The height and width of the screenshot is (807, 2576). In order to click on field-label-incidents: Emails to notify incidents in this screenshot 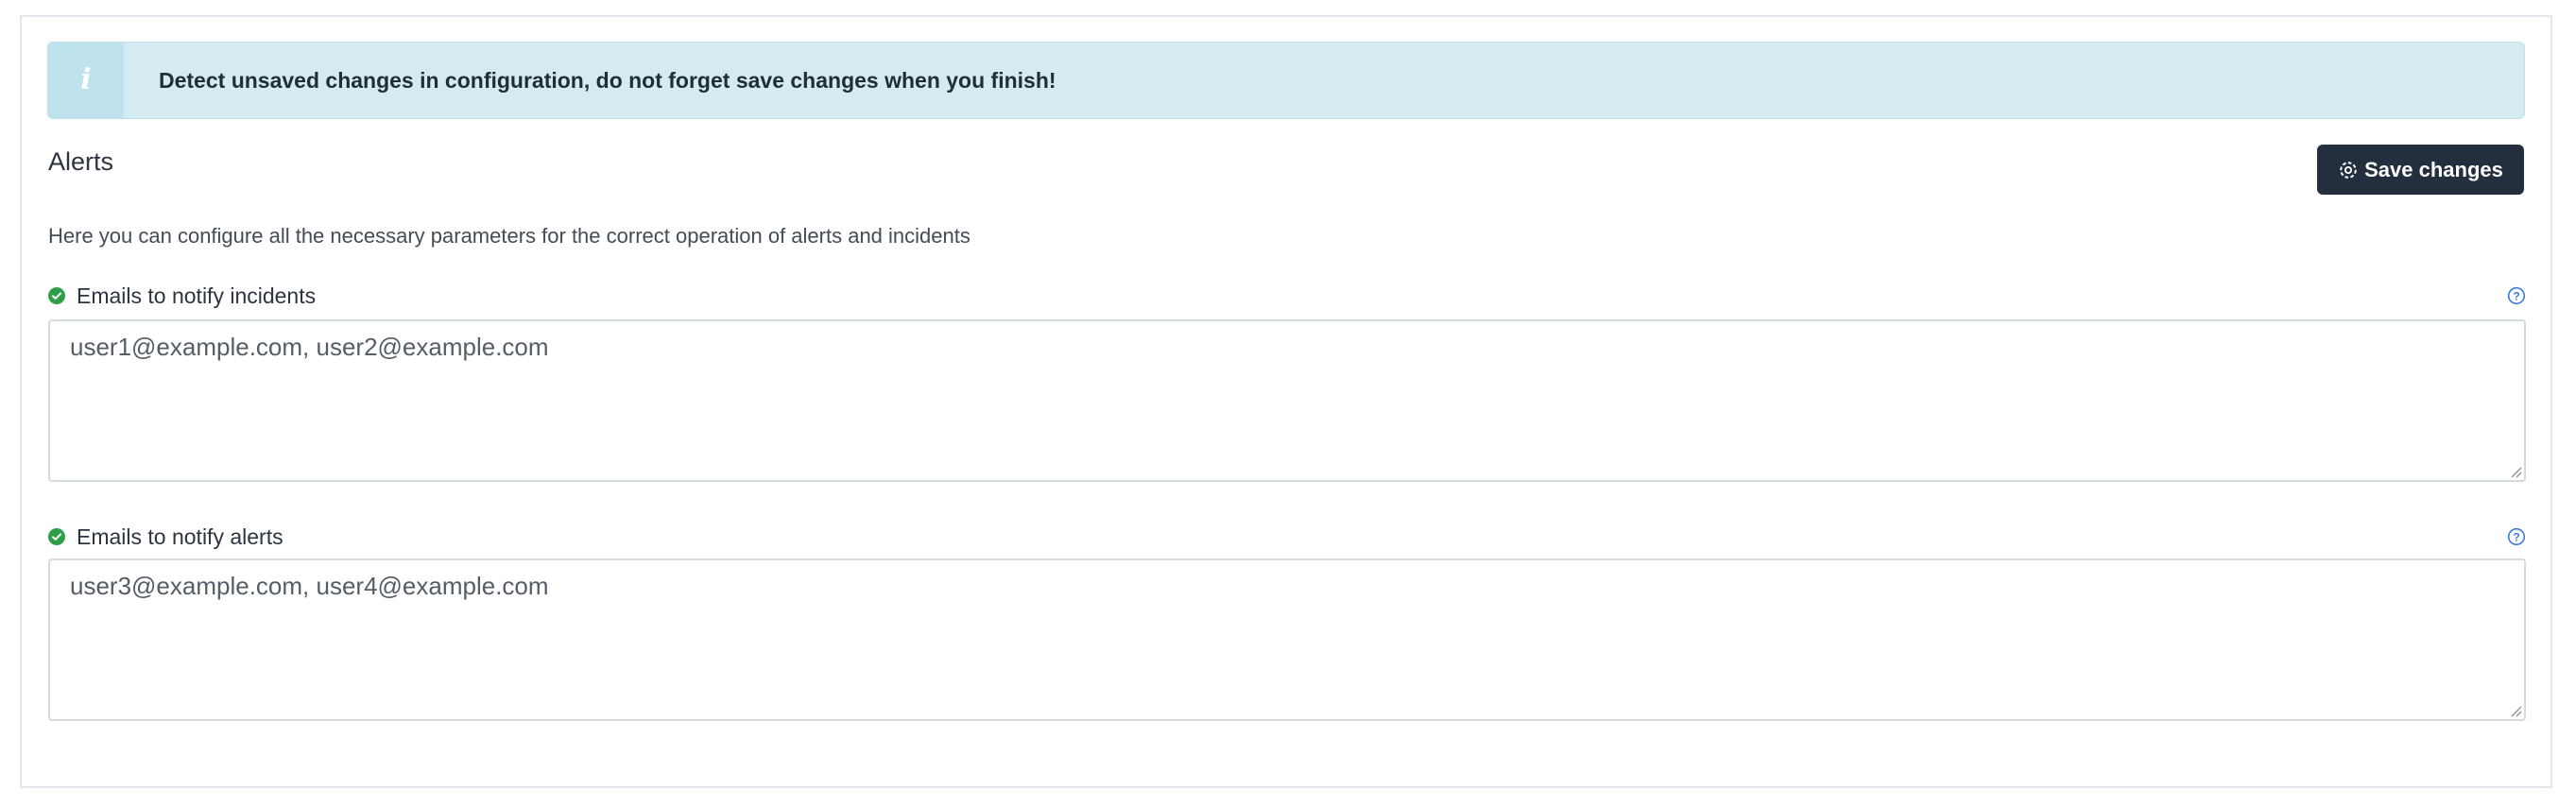, I will do `click(197, 295)`.